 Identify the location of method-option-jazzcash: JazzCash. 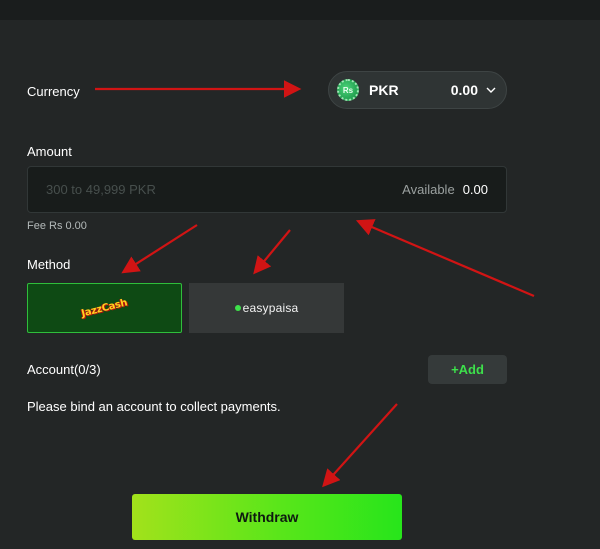
(104, 308).